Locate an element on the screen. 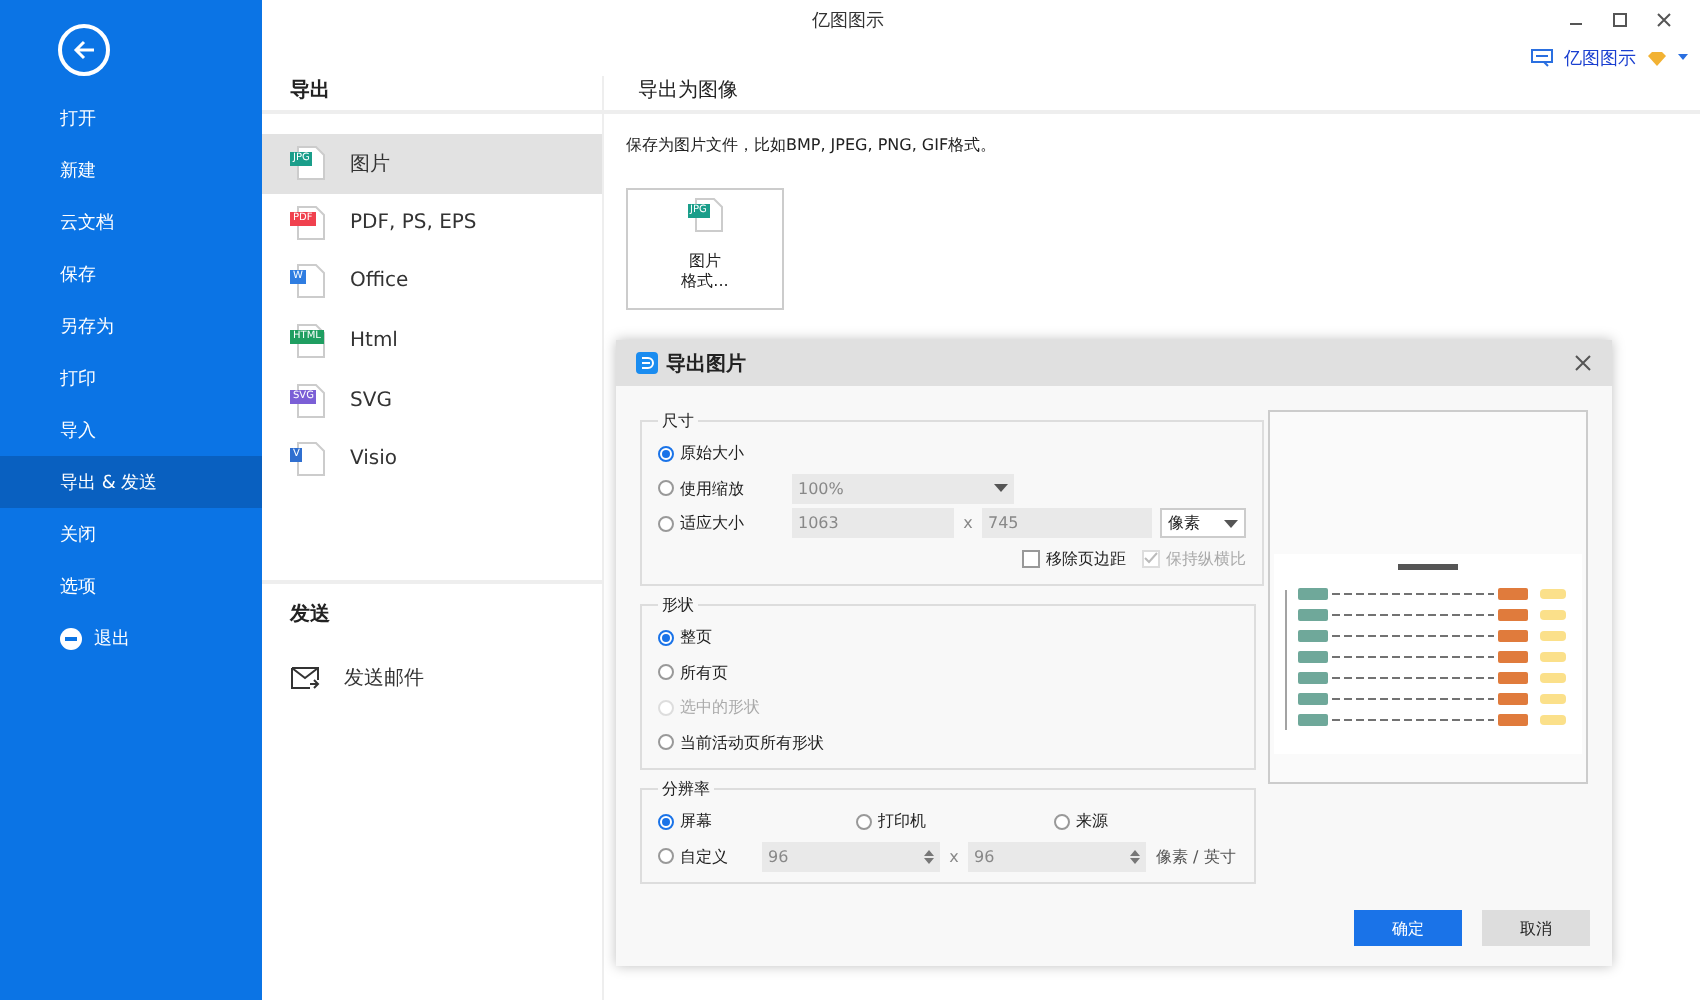  diamond-icon is located at coordinates (1657, 58).